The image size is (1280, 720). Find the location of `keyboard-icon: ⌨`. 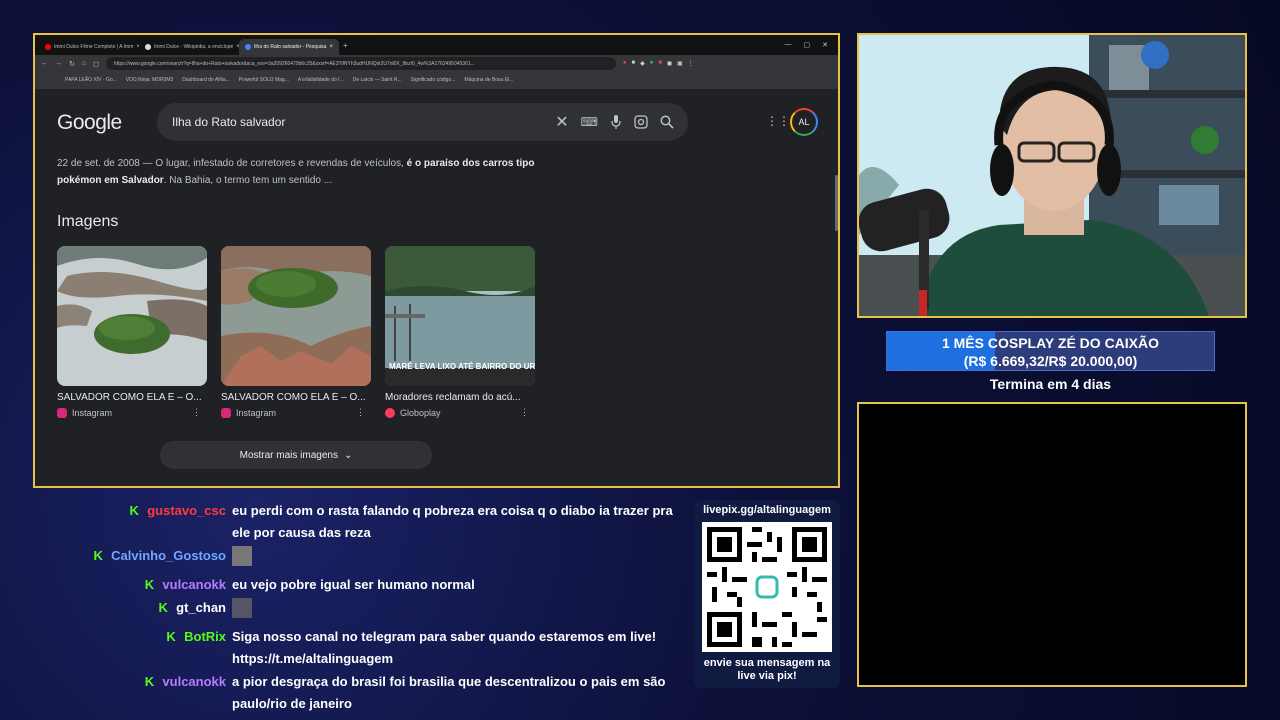

keyboard-icon: ⌨ is located at coordinates (589, 122).